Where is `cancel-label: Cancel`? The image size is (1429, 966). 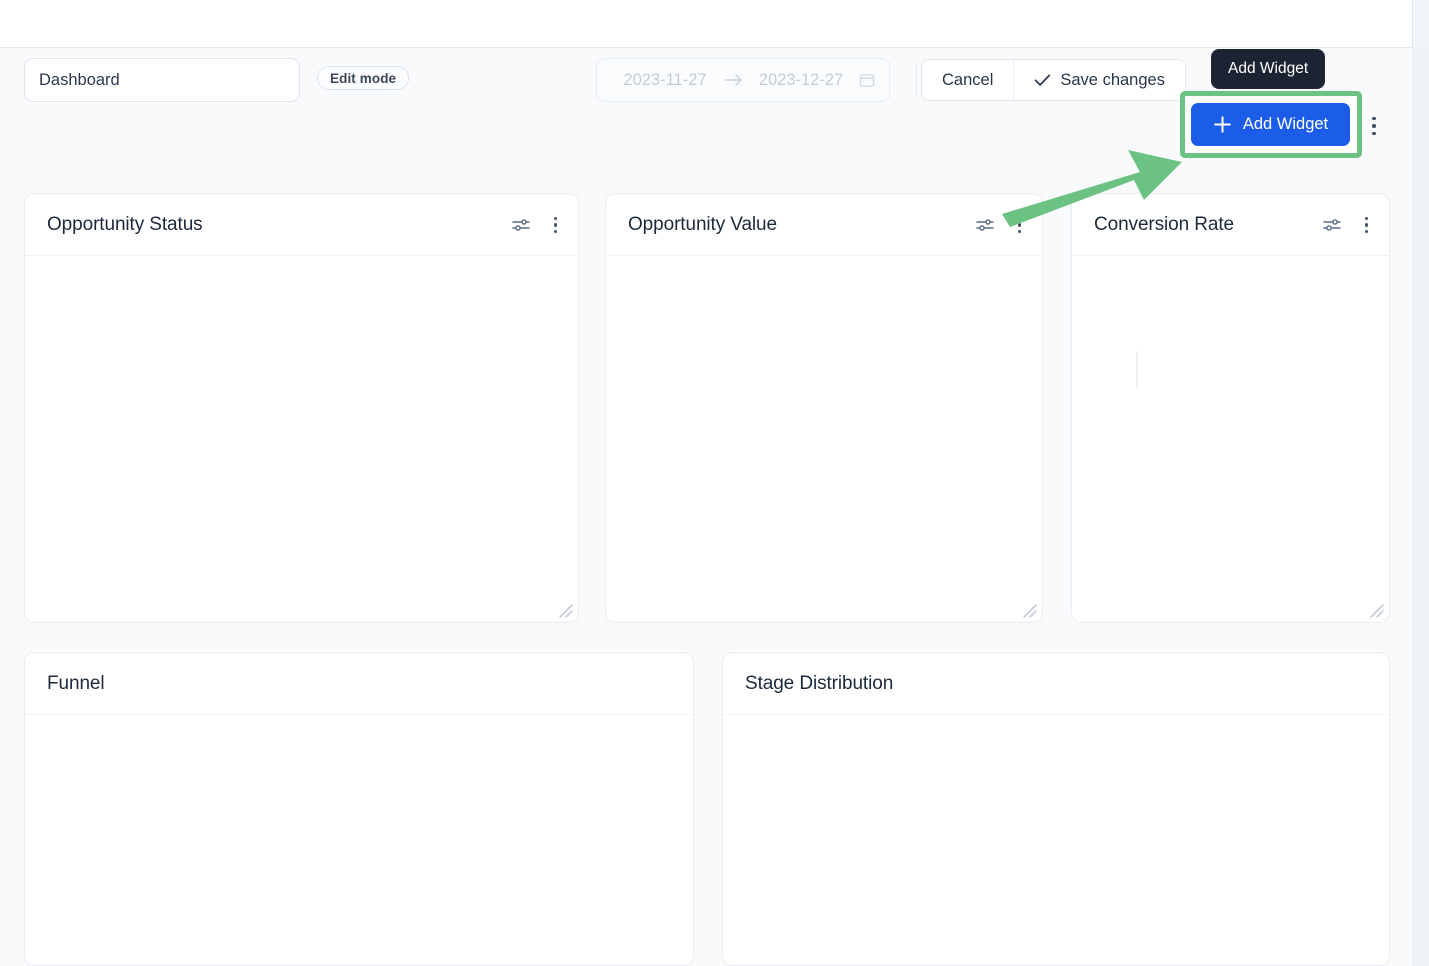 cancel-label: Cancel is located at coordinates (968, 79).